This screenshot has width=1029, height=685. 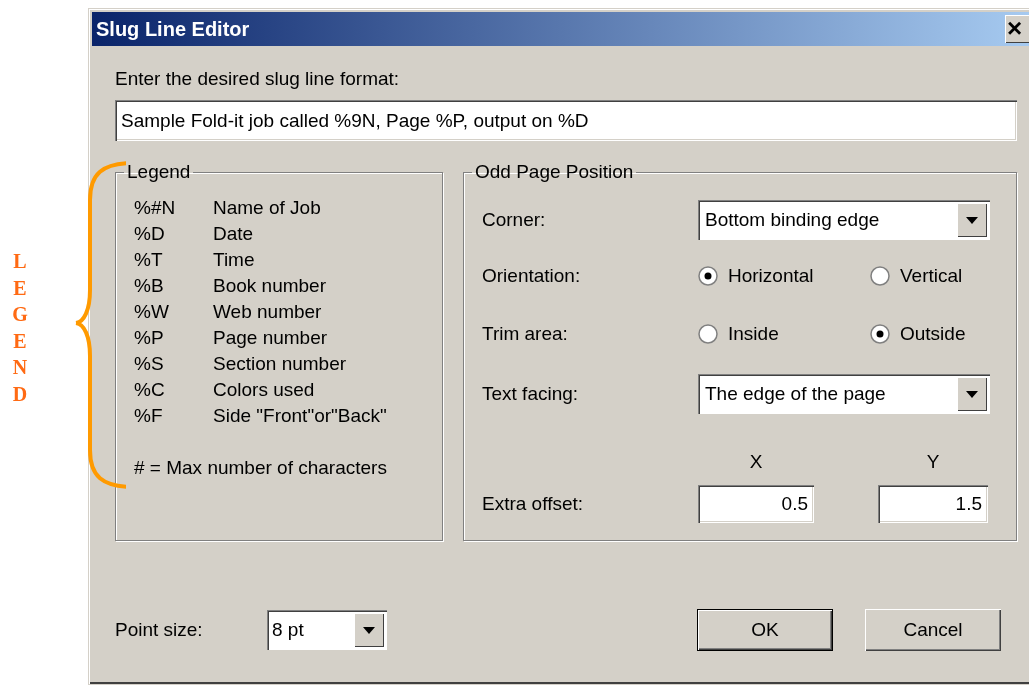 I want to click on legend-code: %T, so click(x=149, y=260).